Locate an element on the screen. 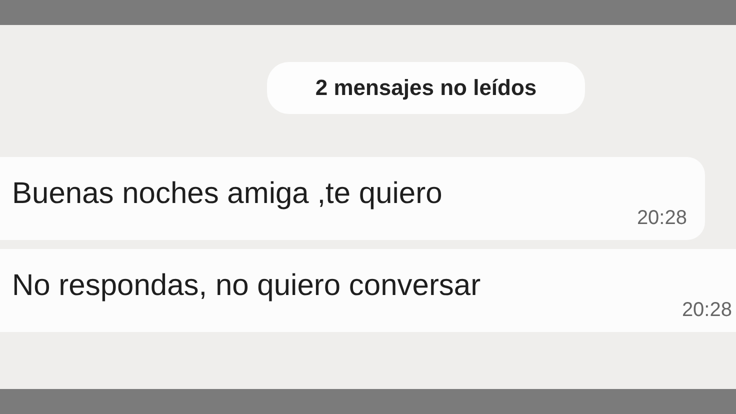  unread-messages-banner: 2 mensajes no leídos is located at coordinates (426, 88).